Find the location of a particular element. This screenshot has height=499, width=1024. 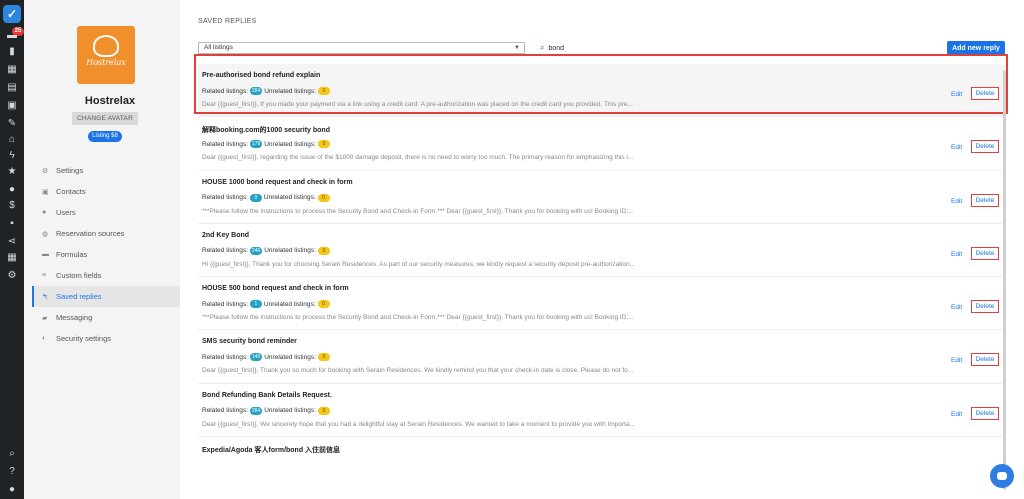

reply-title: Pre-authorised bond refund explain is located at coordinates (261, 75).